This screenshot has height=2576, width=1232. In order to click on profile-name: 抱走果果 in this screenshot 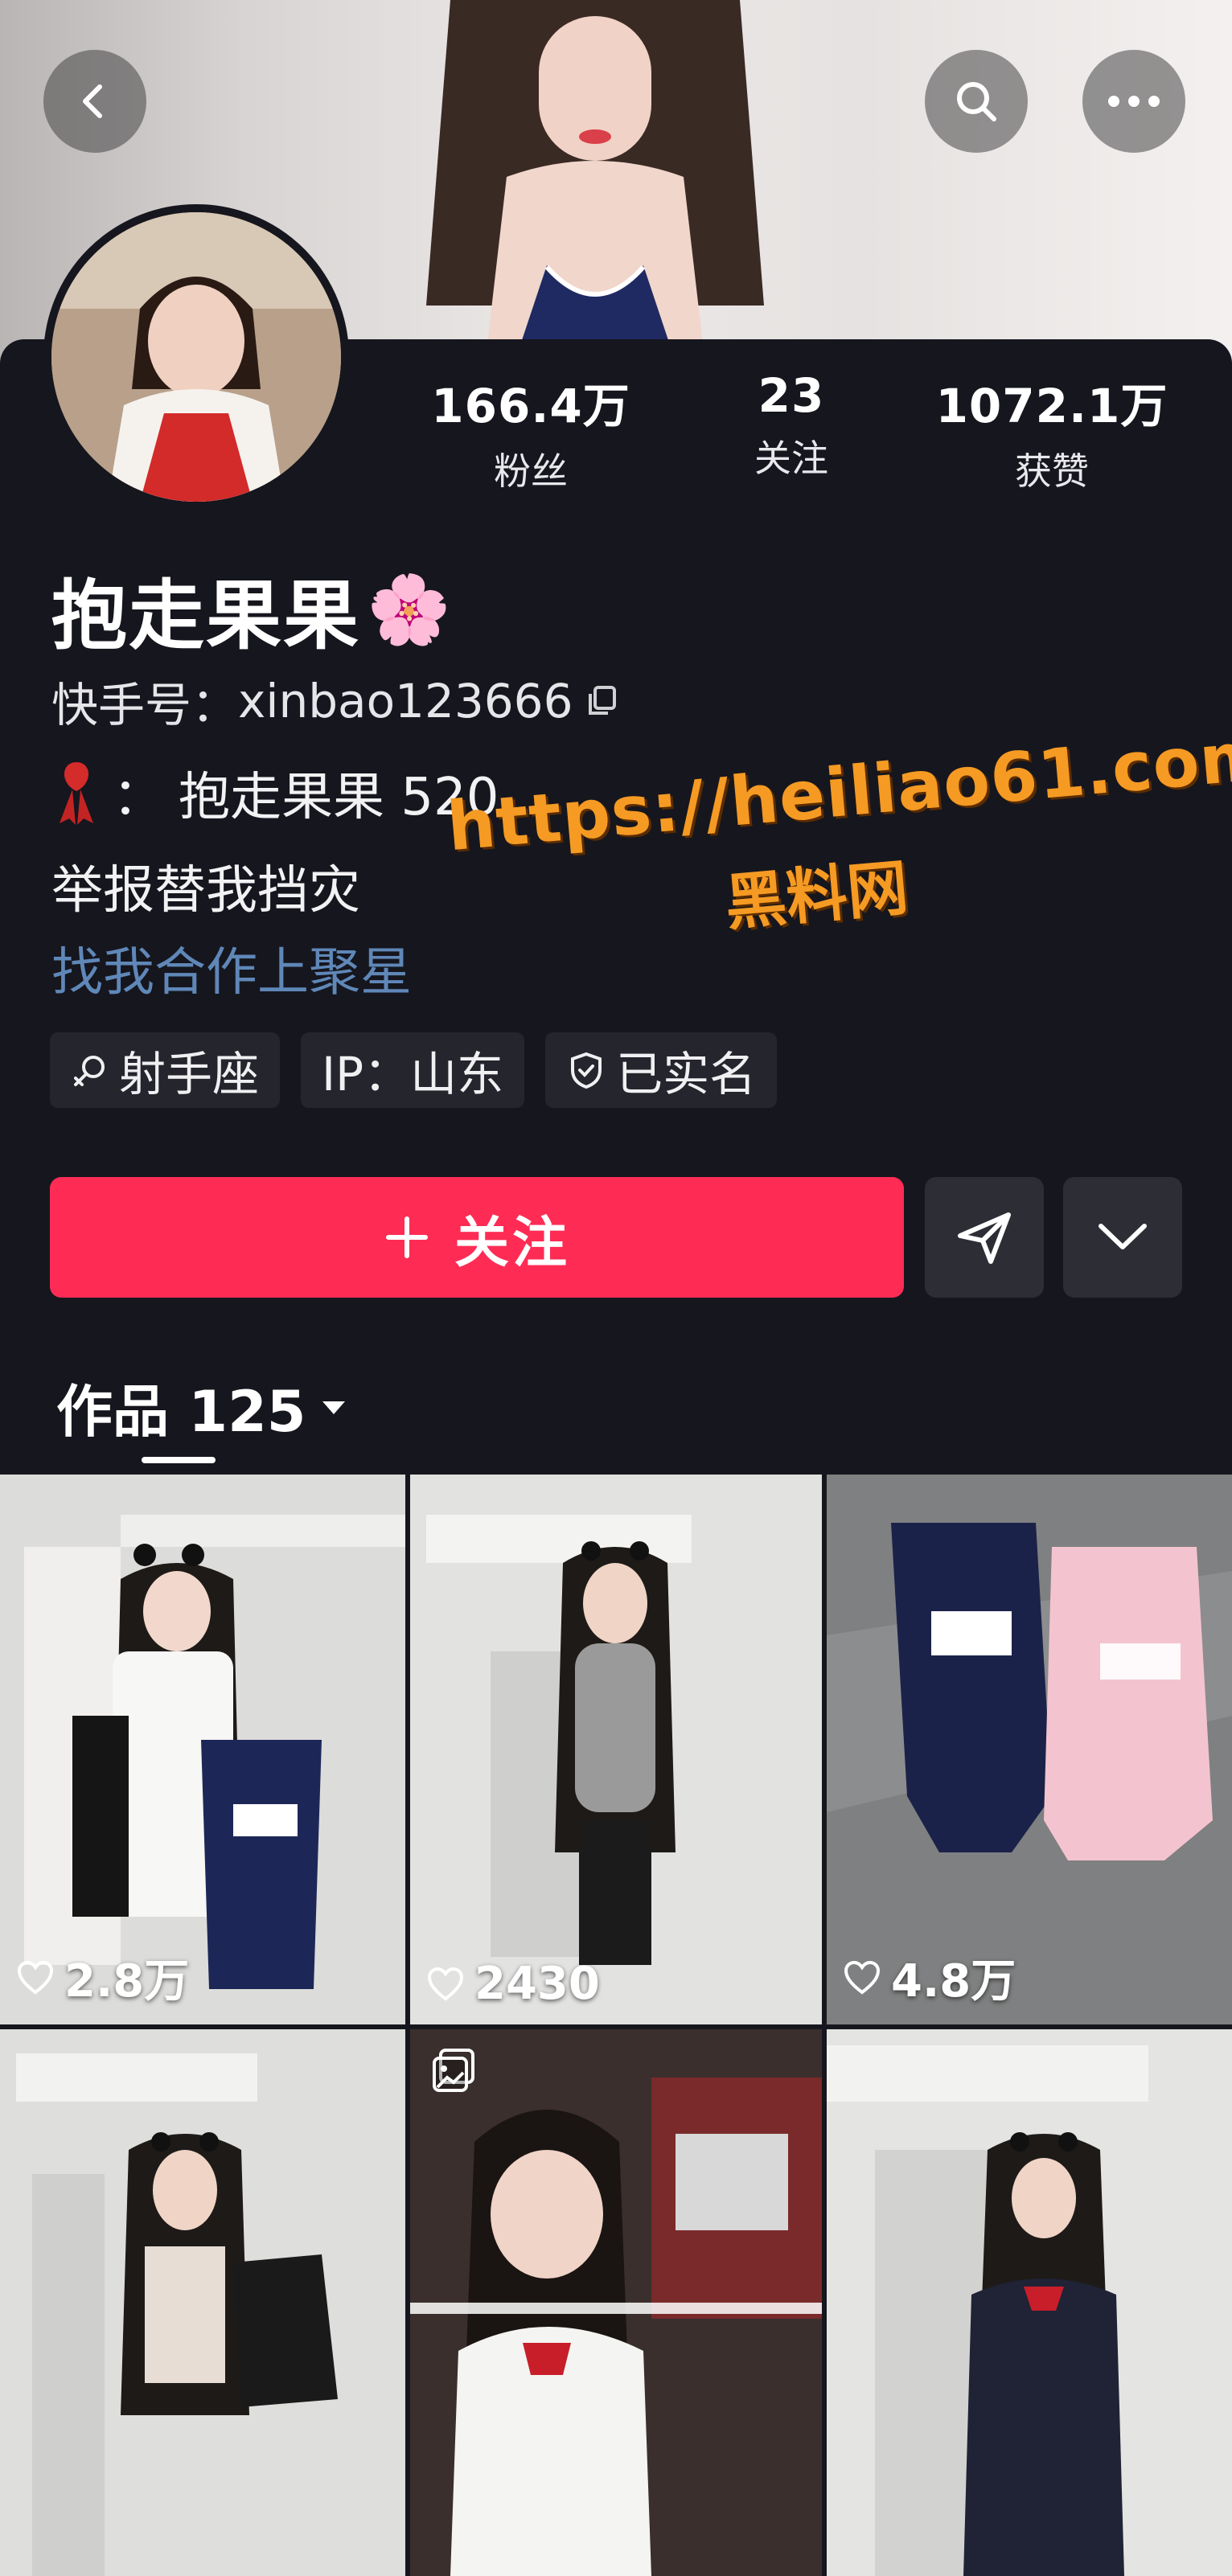, I will do `click(206, 616)`.